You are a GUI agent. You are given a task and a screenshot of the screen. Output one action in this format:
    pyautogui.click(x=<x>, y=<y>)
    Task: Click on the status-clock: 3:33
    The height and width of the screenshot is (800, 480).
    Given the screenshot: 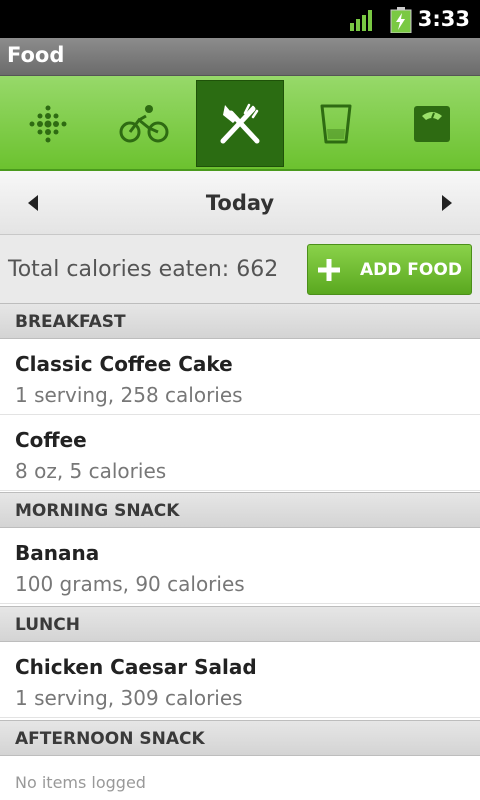 What is the action you would take?
    pyautogui.click(x=443, y=19)
    